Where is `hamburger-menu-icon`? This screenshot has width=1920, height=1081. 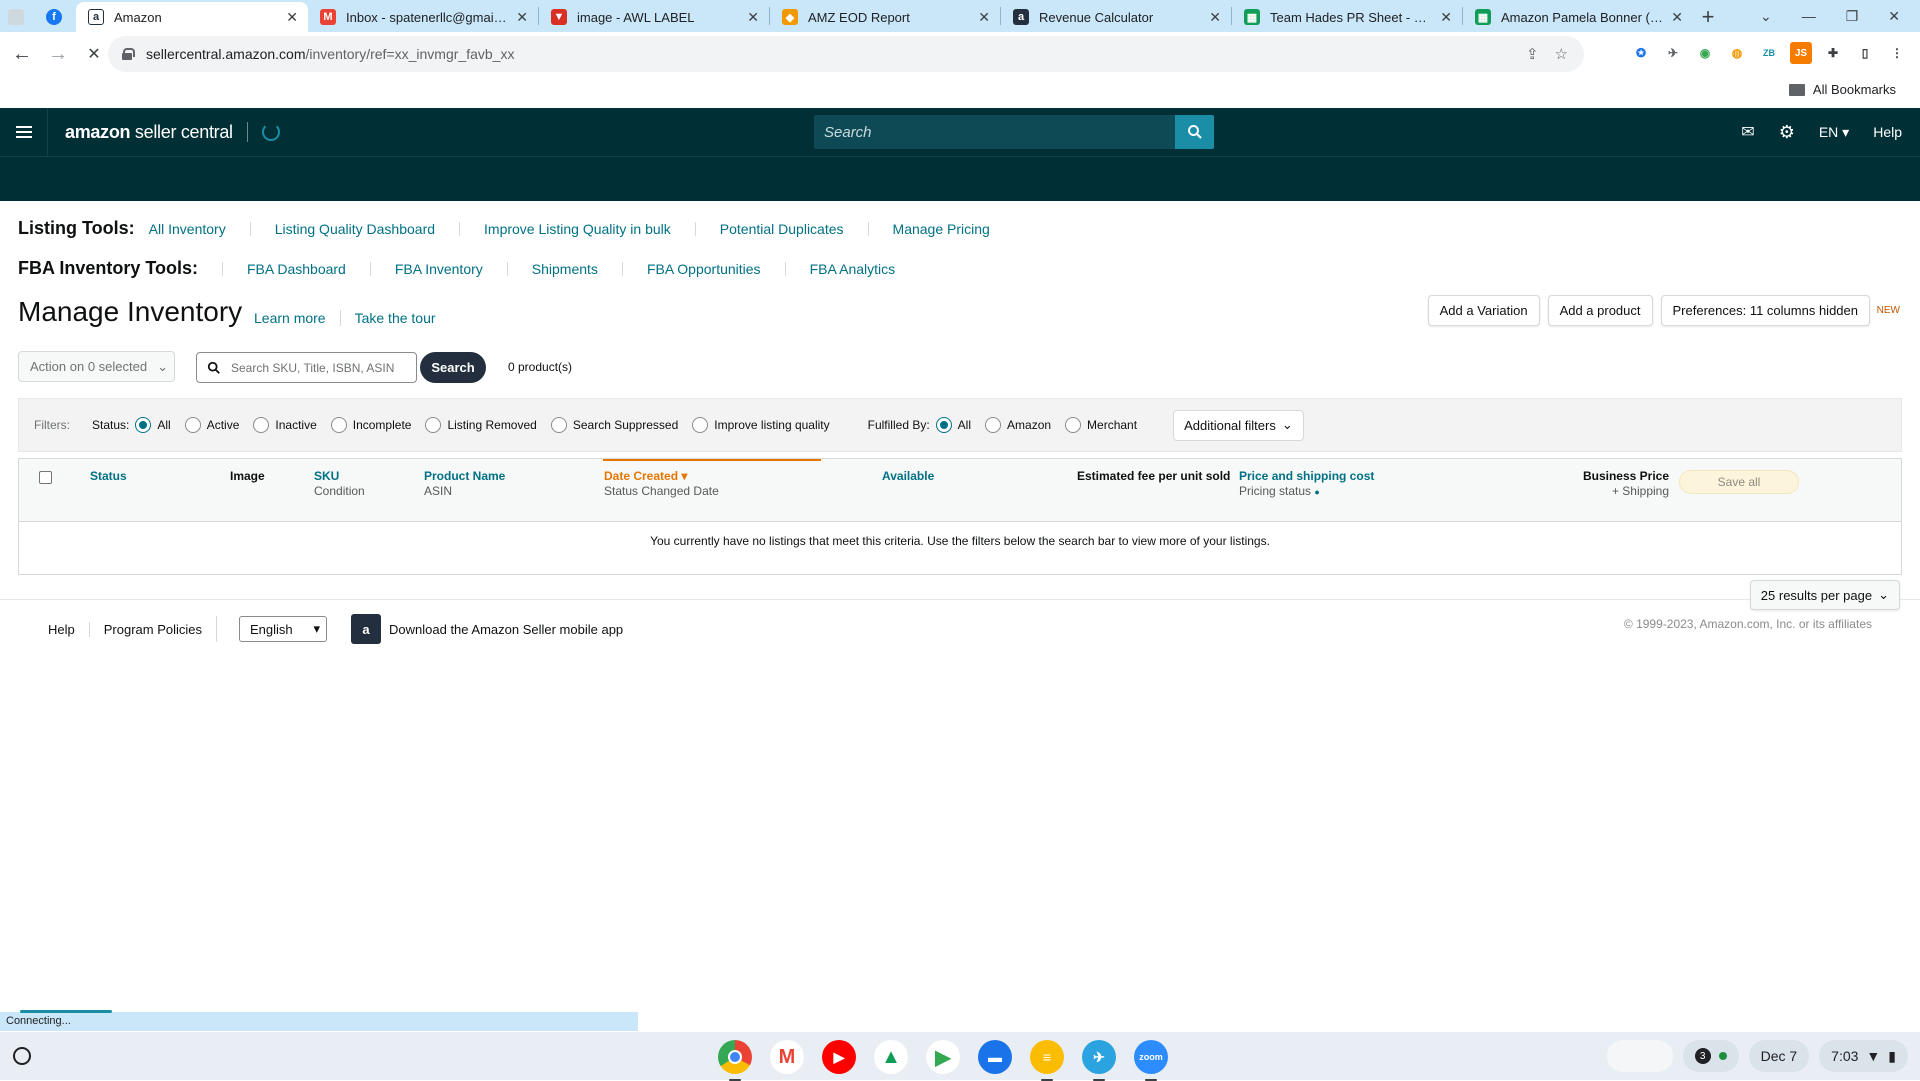 hamburger-menu-icon is located at coordinates (24, 132).